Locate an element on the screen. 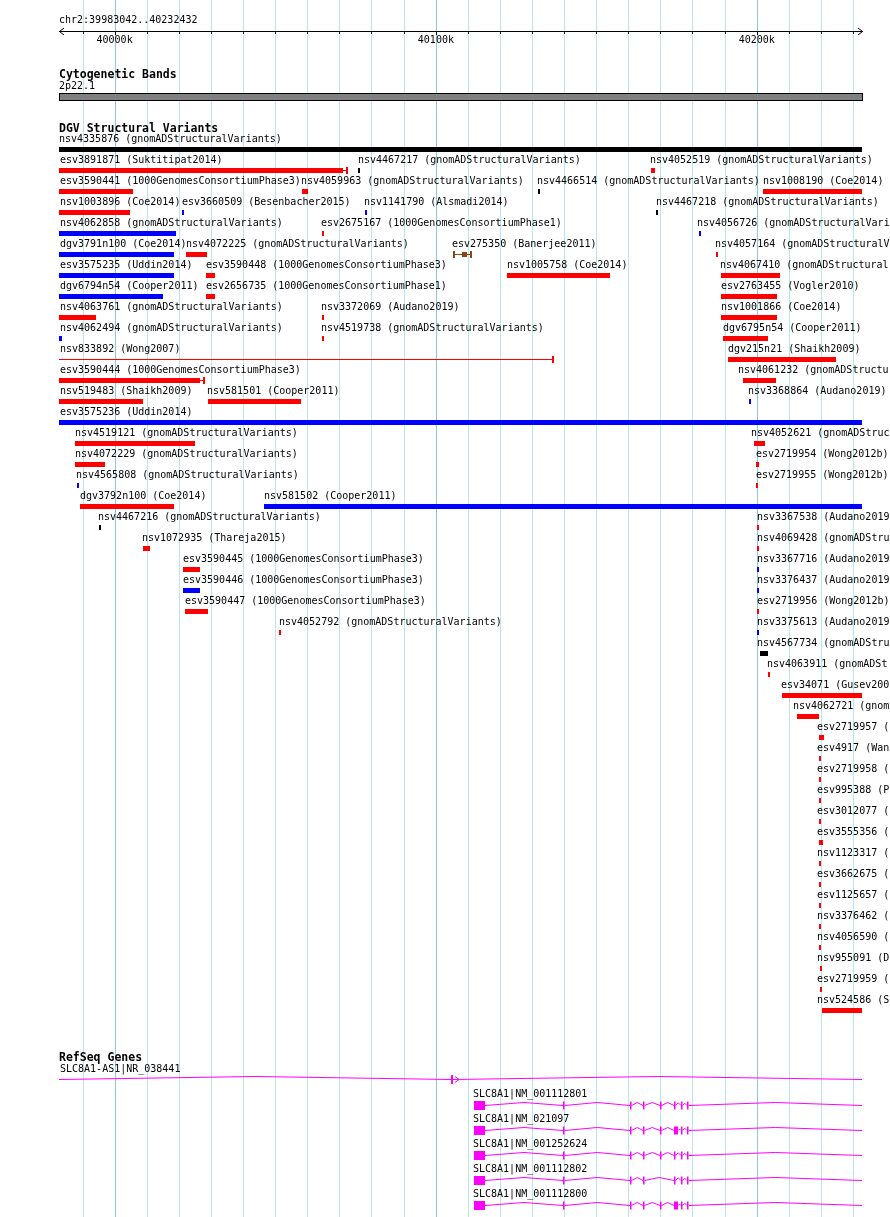 This screenshot has width=890, height=1217. variant-label: dgv3792n100 (Coe2014) is located at coordinates (143, 496).